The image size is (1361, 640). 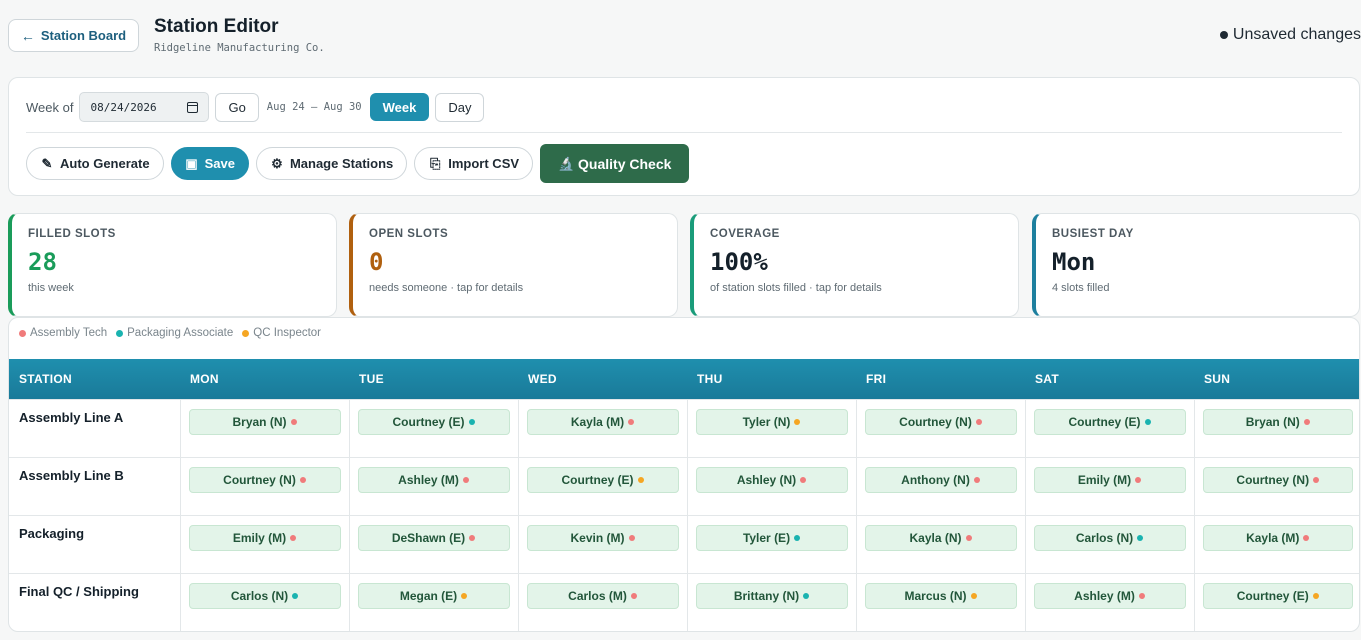 I want to click on assignment-chip: Brittany (N), so click(x=771, y=595).